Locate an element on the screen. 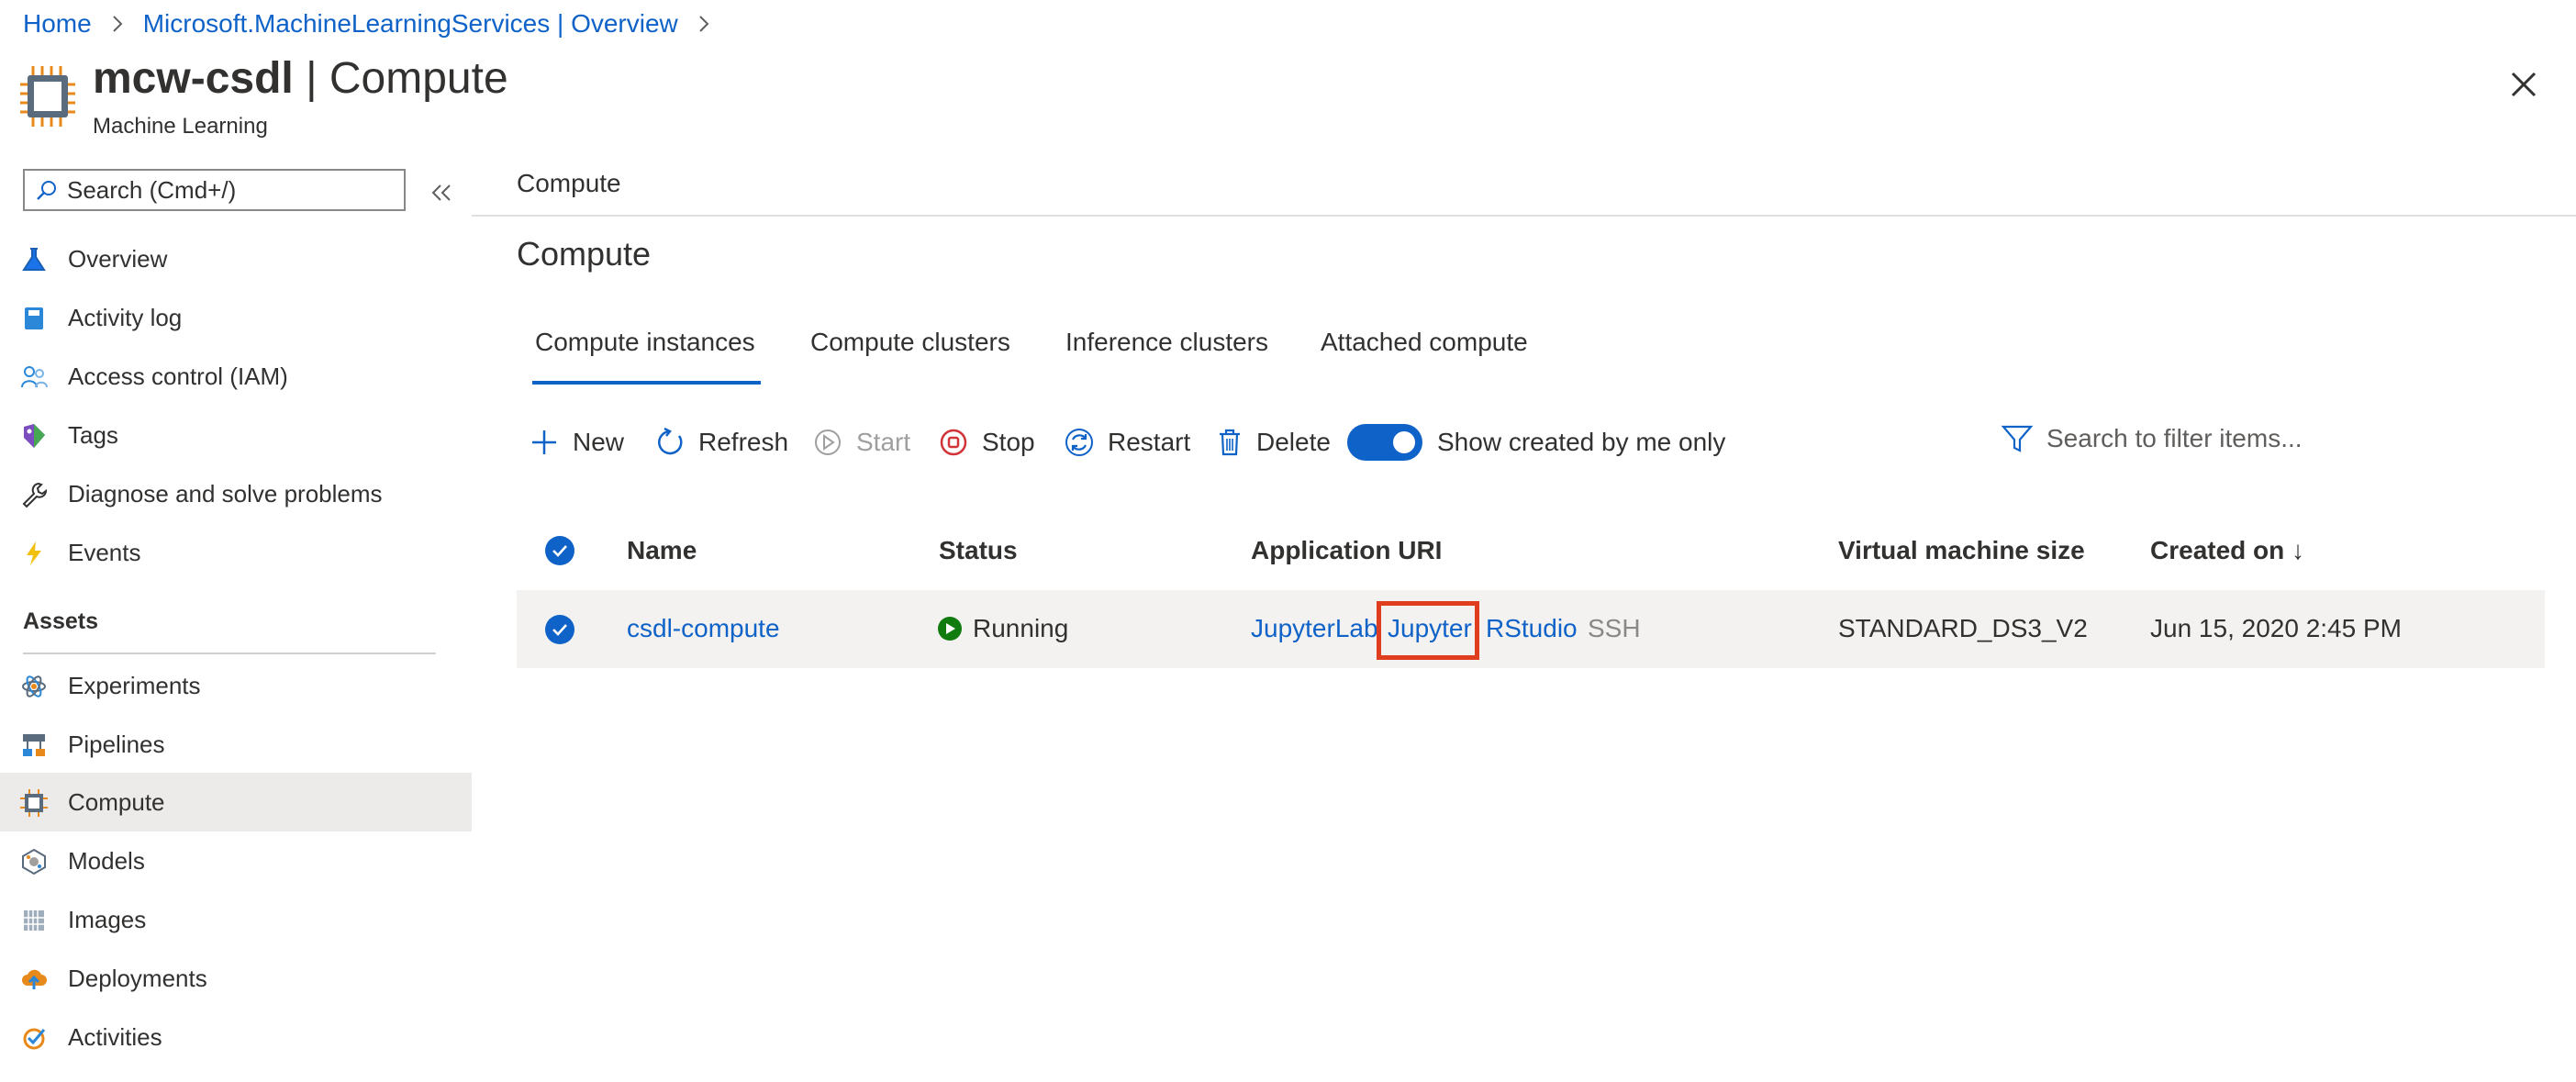  collapse-sidebar-icon is located at coordinates (442, 193).